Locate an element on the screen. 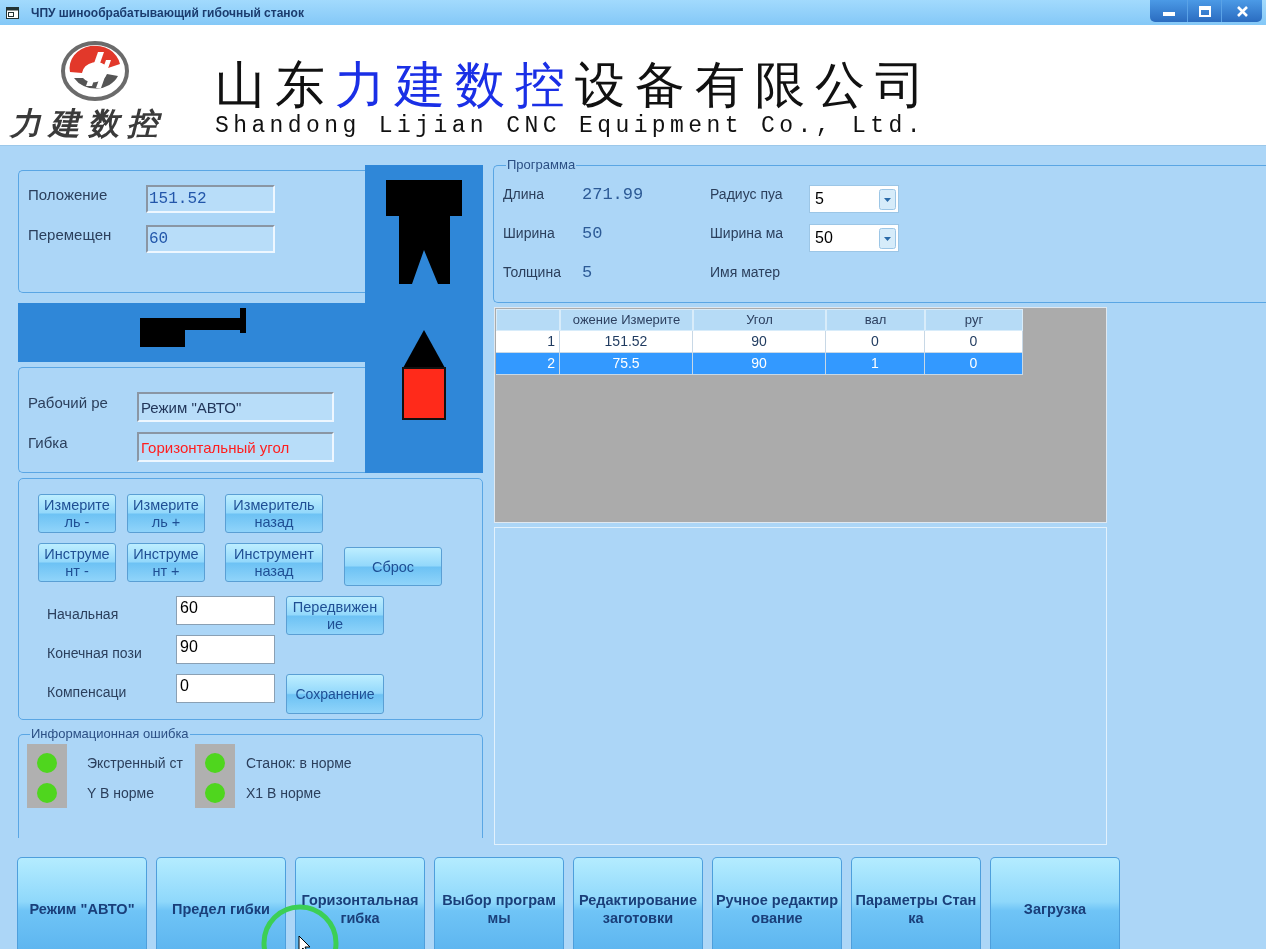 This screenshot has width=1266, height=949. toolbar-button: Загрузка is located at coordinates (1055, 903).